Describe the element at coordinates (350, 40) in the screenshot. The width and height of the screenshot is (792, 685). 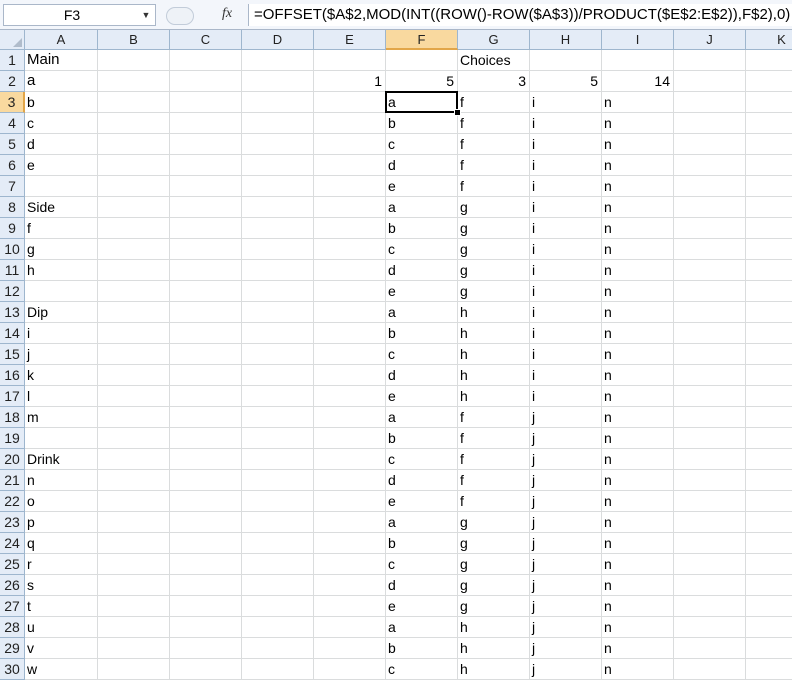
I see `column-header-e: E` at that location.